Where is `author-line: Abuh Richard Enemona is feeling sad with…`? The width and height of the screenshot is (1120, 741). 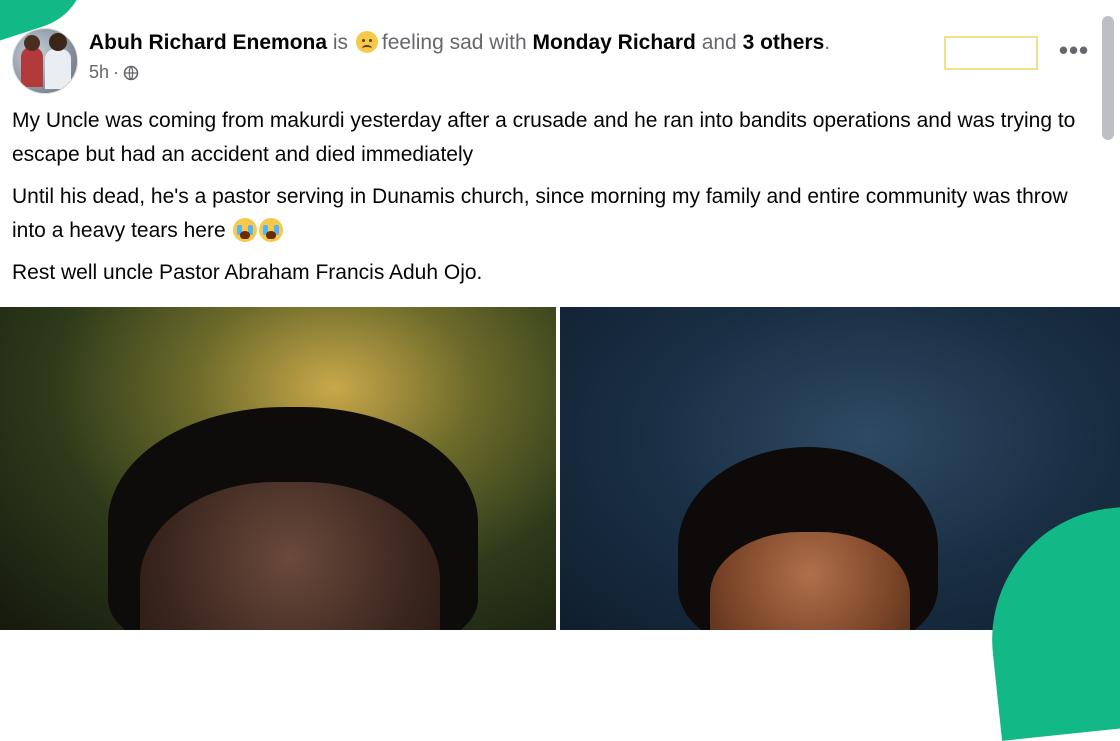
author-line: Abuh Richard Enemona is feeling sad with… is located at coordinates (459, 43).